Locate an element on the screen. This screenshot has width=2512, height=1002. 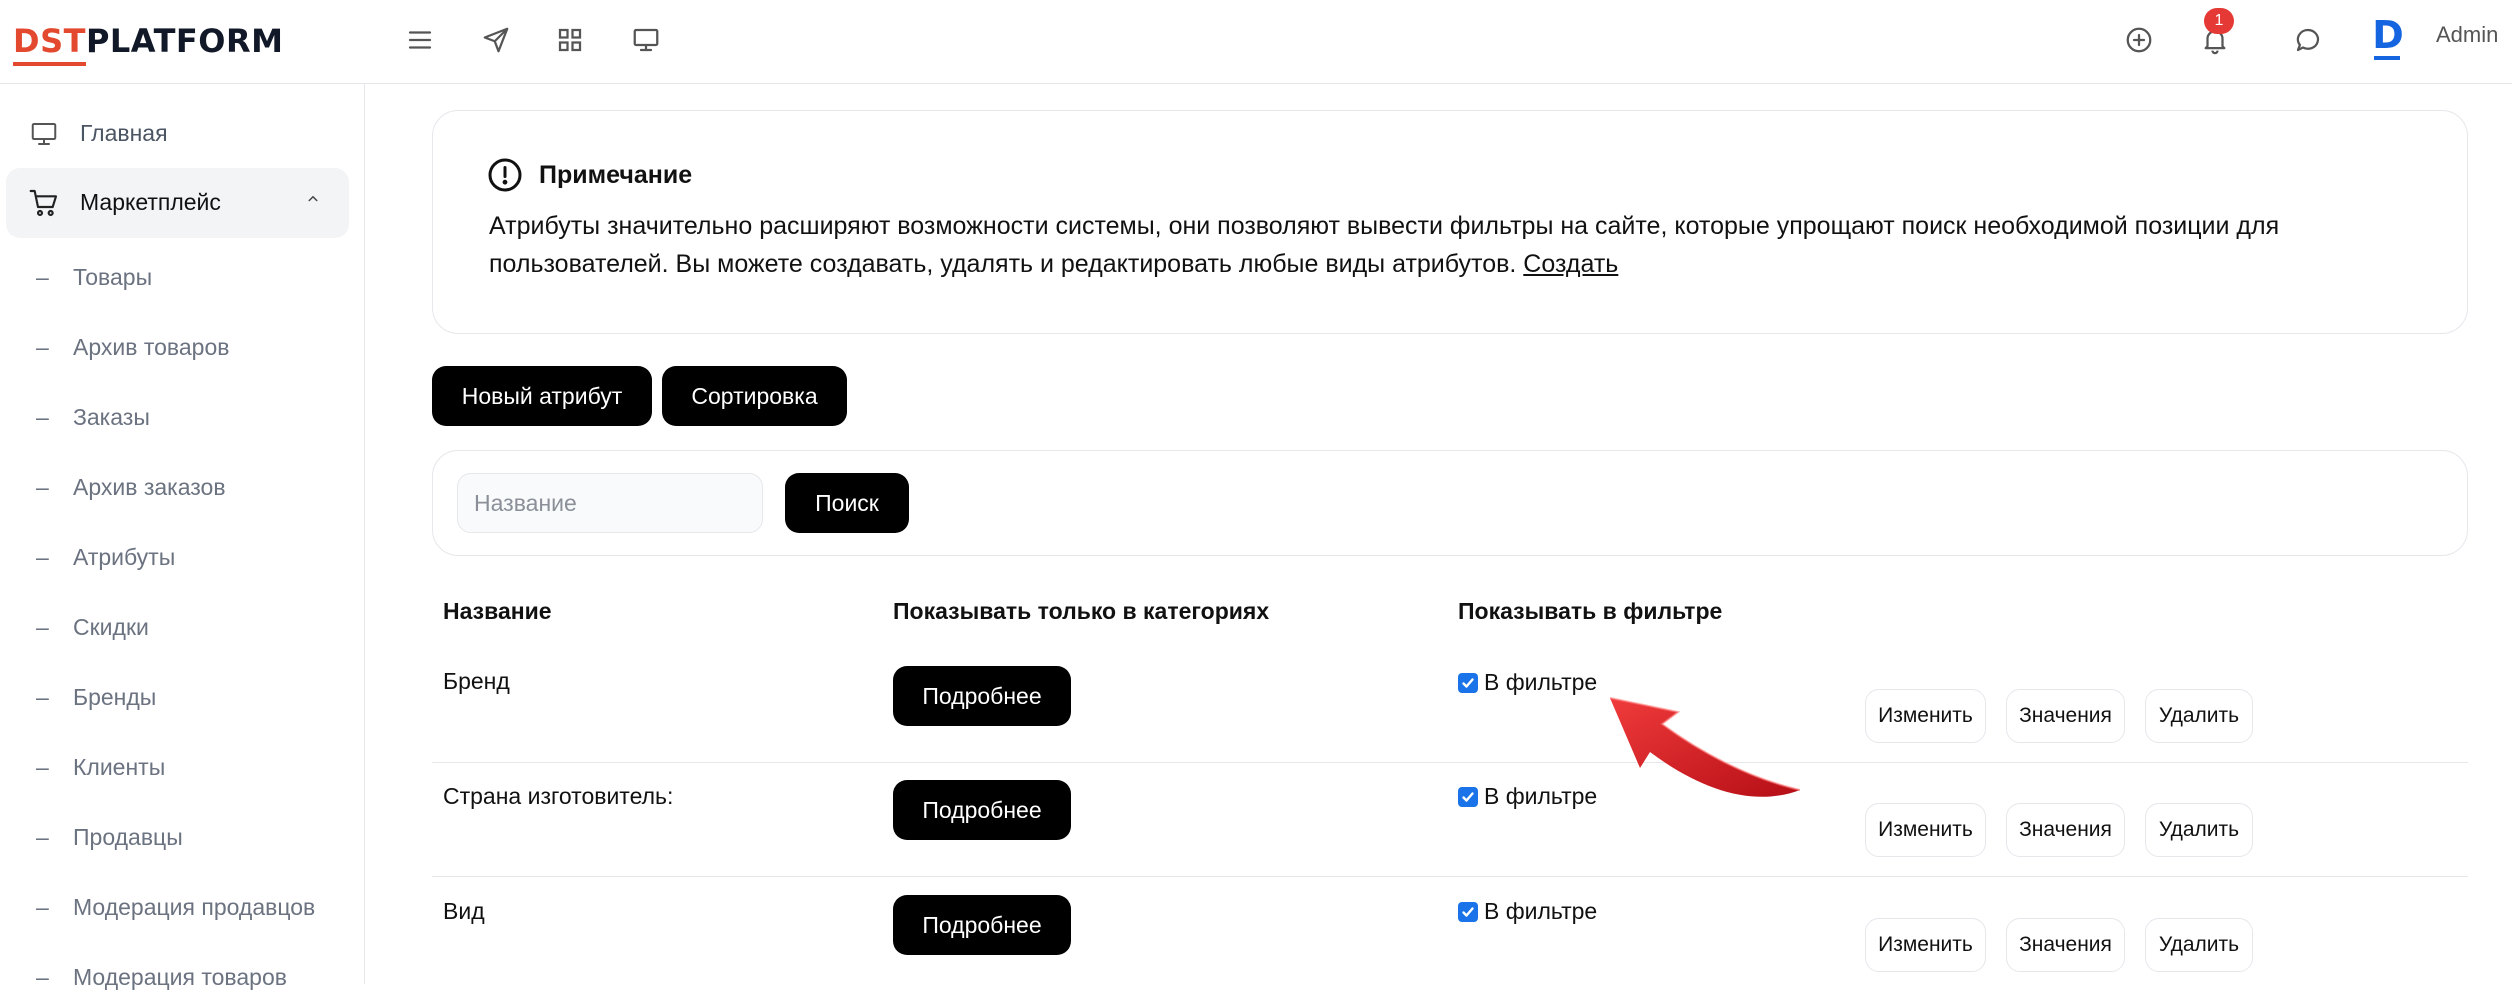
chevron-up-icon is located at coordinates (313, 201).